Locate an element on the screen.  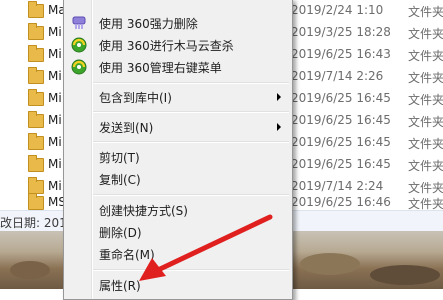
menu-item-label: 使用 360管理右键菜单 is located at coordinates (160, 68).